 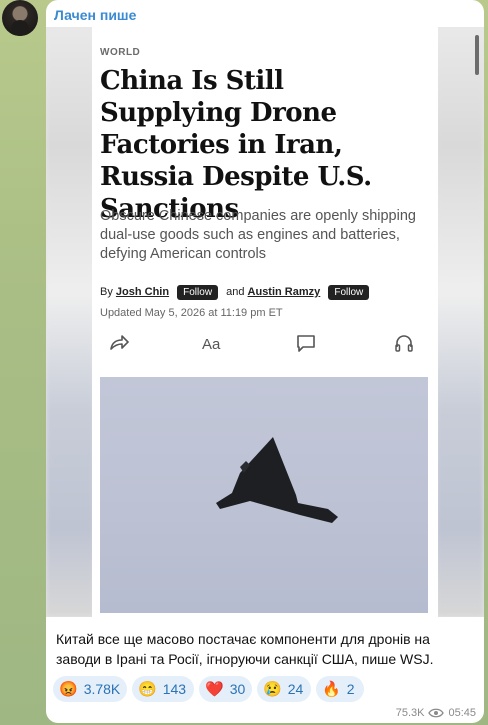 I want to click on message-meta: 75.3K 05:45, so click(x=436, y=713).